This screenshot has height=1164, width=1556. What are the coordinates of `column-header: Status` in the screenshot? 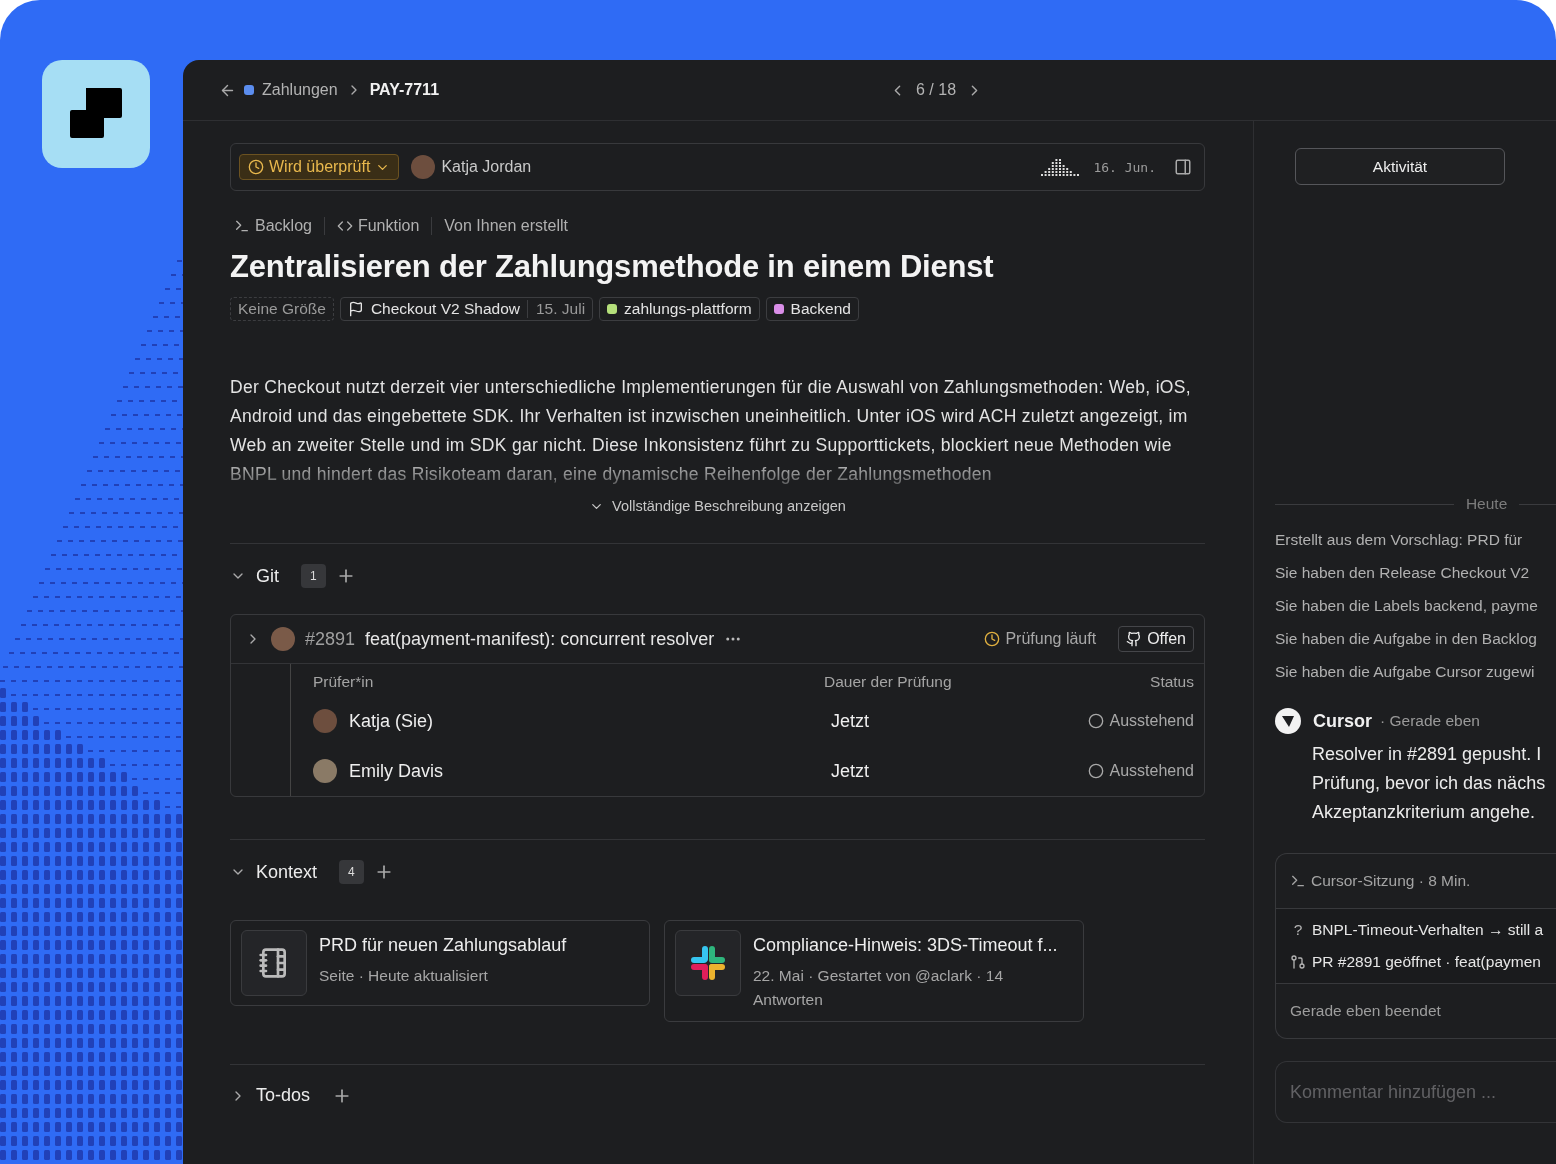 It's located at (1172, 682).